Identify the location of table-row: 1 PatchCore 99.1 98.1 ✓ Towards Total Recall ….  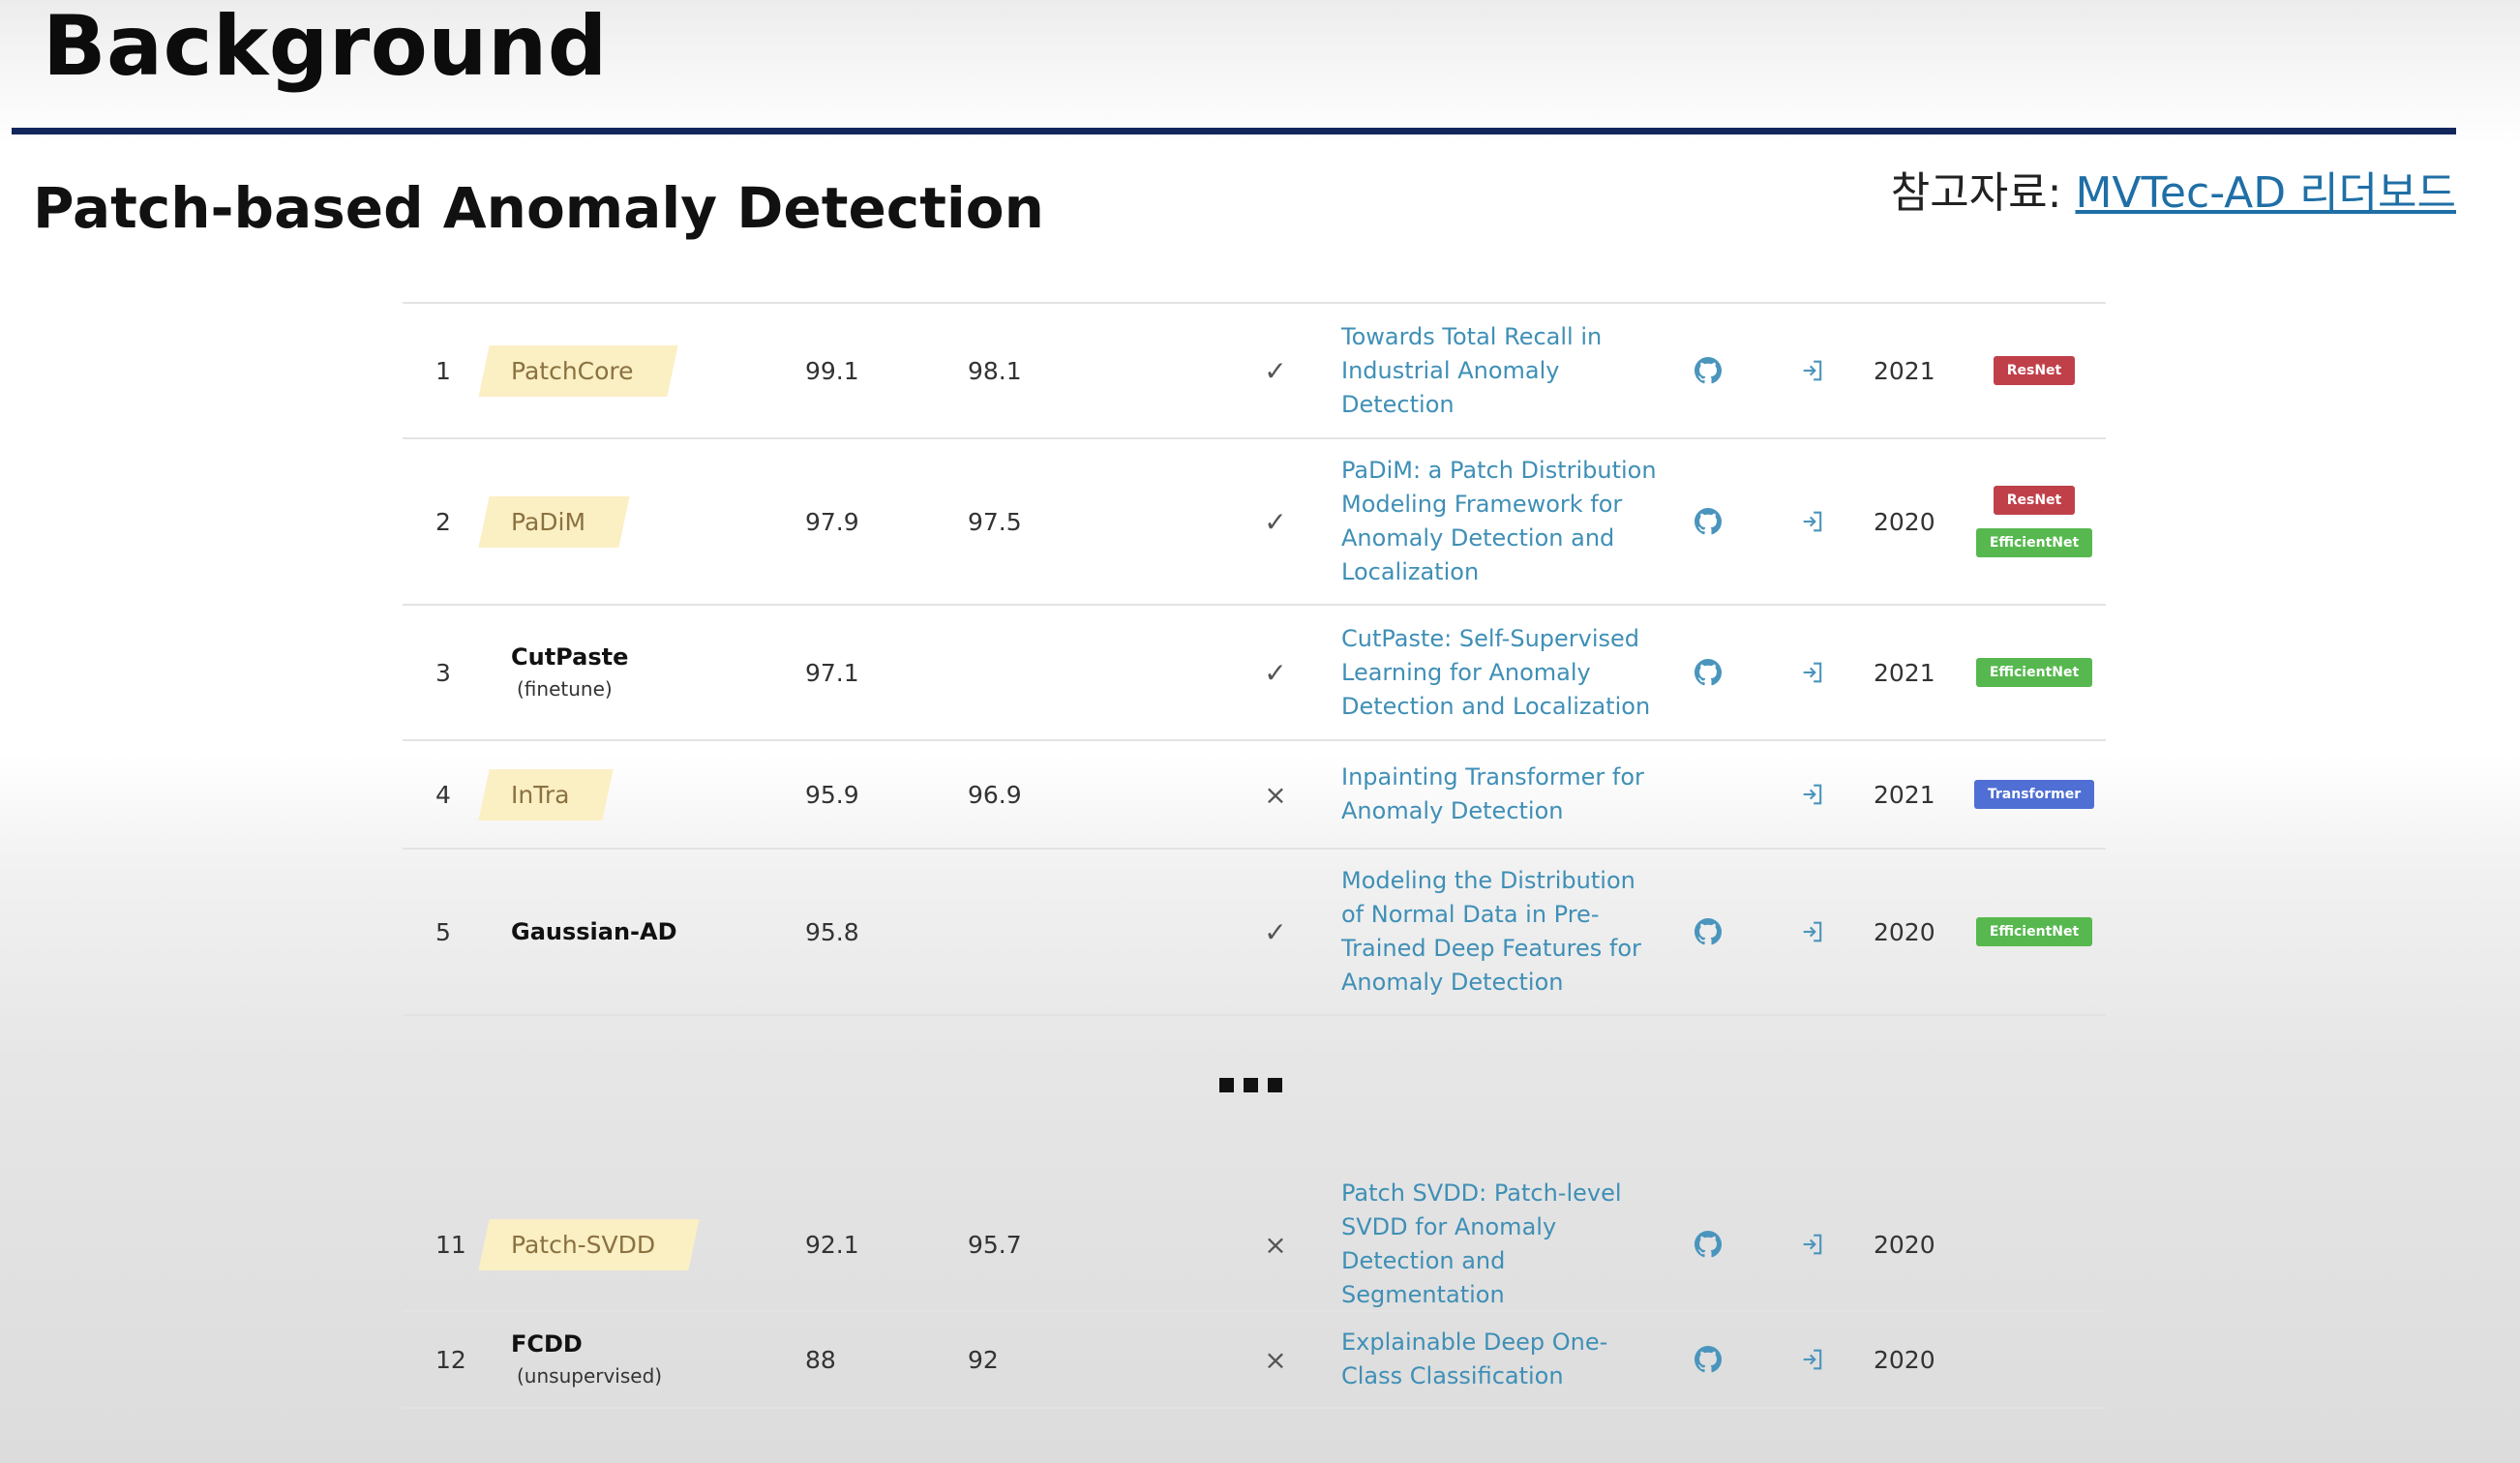
(1255, 369).